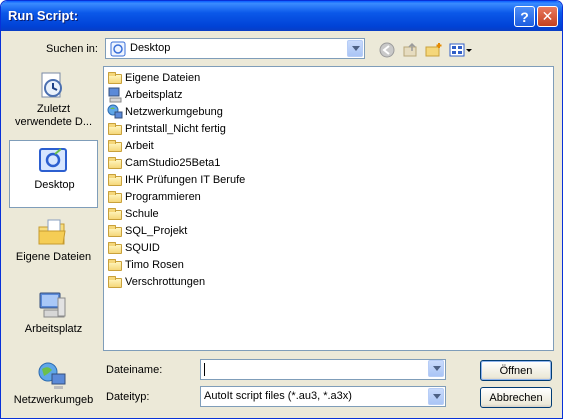 The width and height of the screenshot is (563, 419). I want to click on list-item: Arbeitsplatz, so click(144, 94).